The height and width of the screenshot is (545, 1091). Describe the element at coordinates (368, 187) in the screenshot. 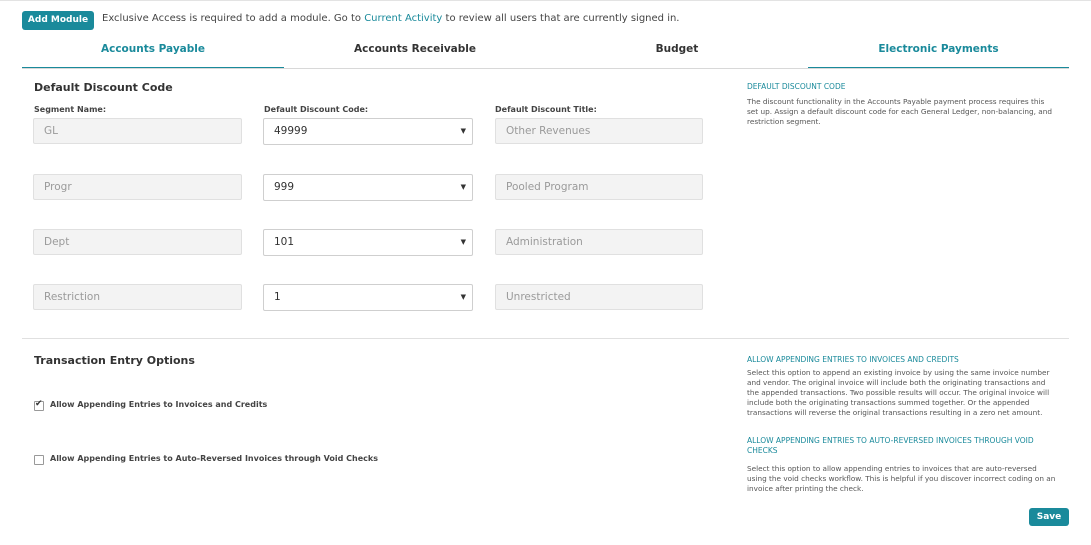

I see `discount-code-select-progr: 999 ▼` at that location.